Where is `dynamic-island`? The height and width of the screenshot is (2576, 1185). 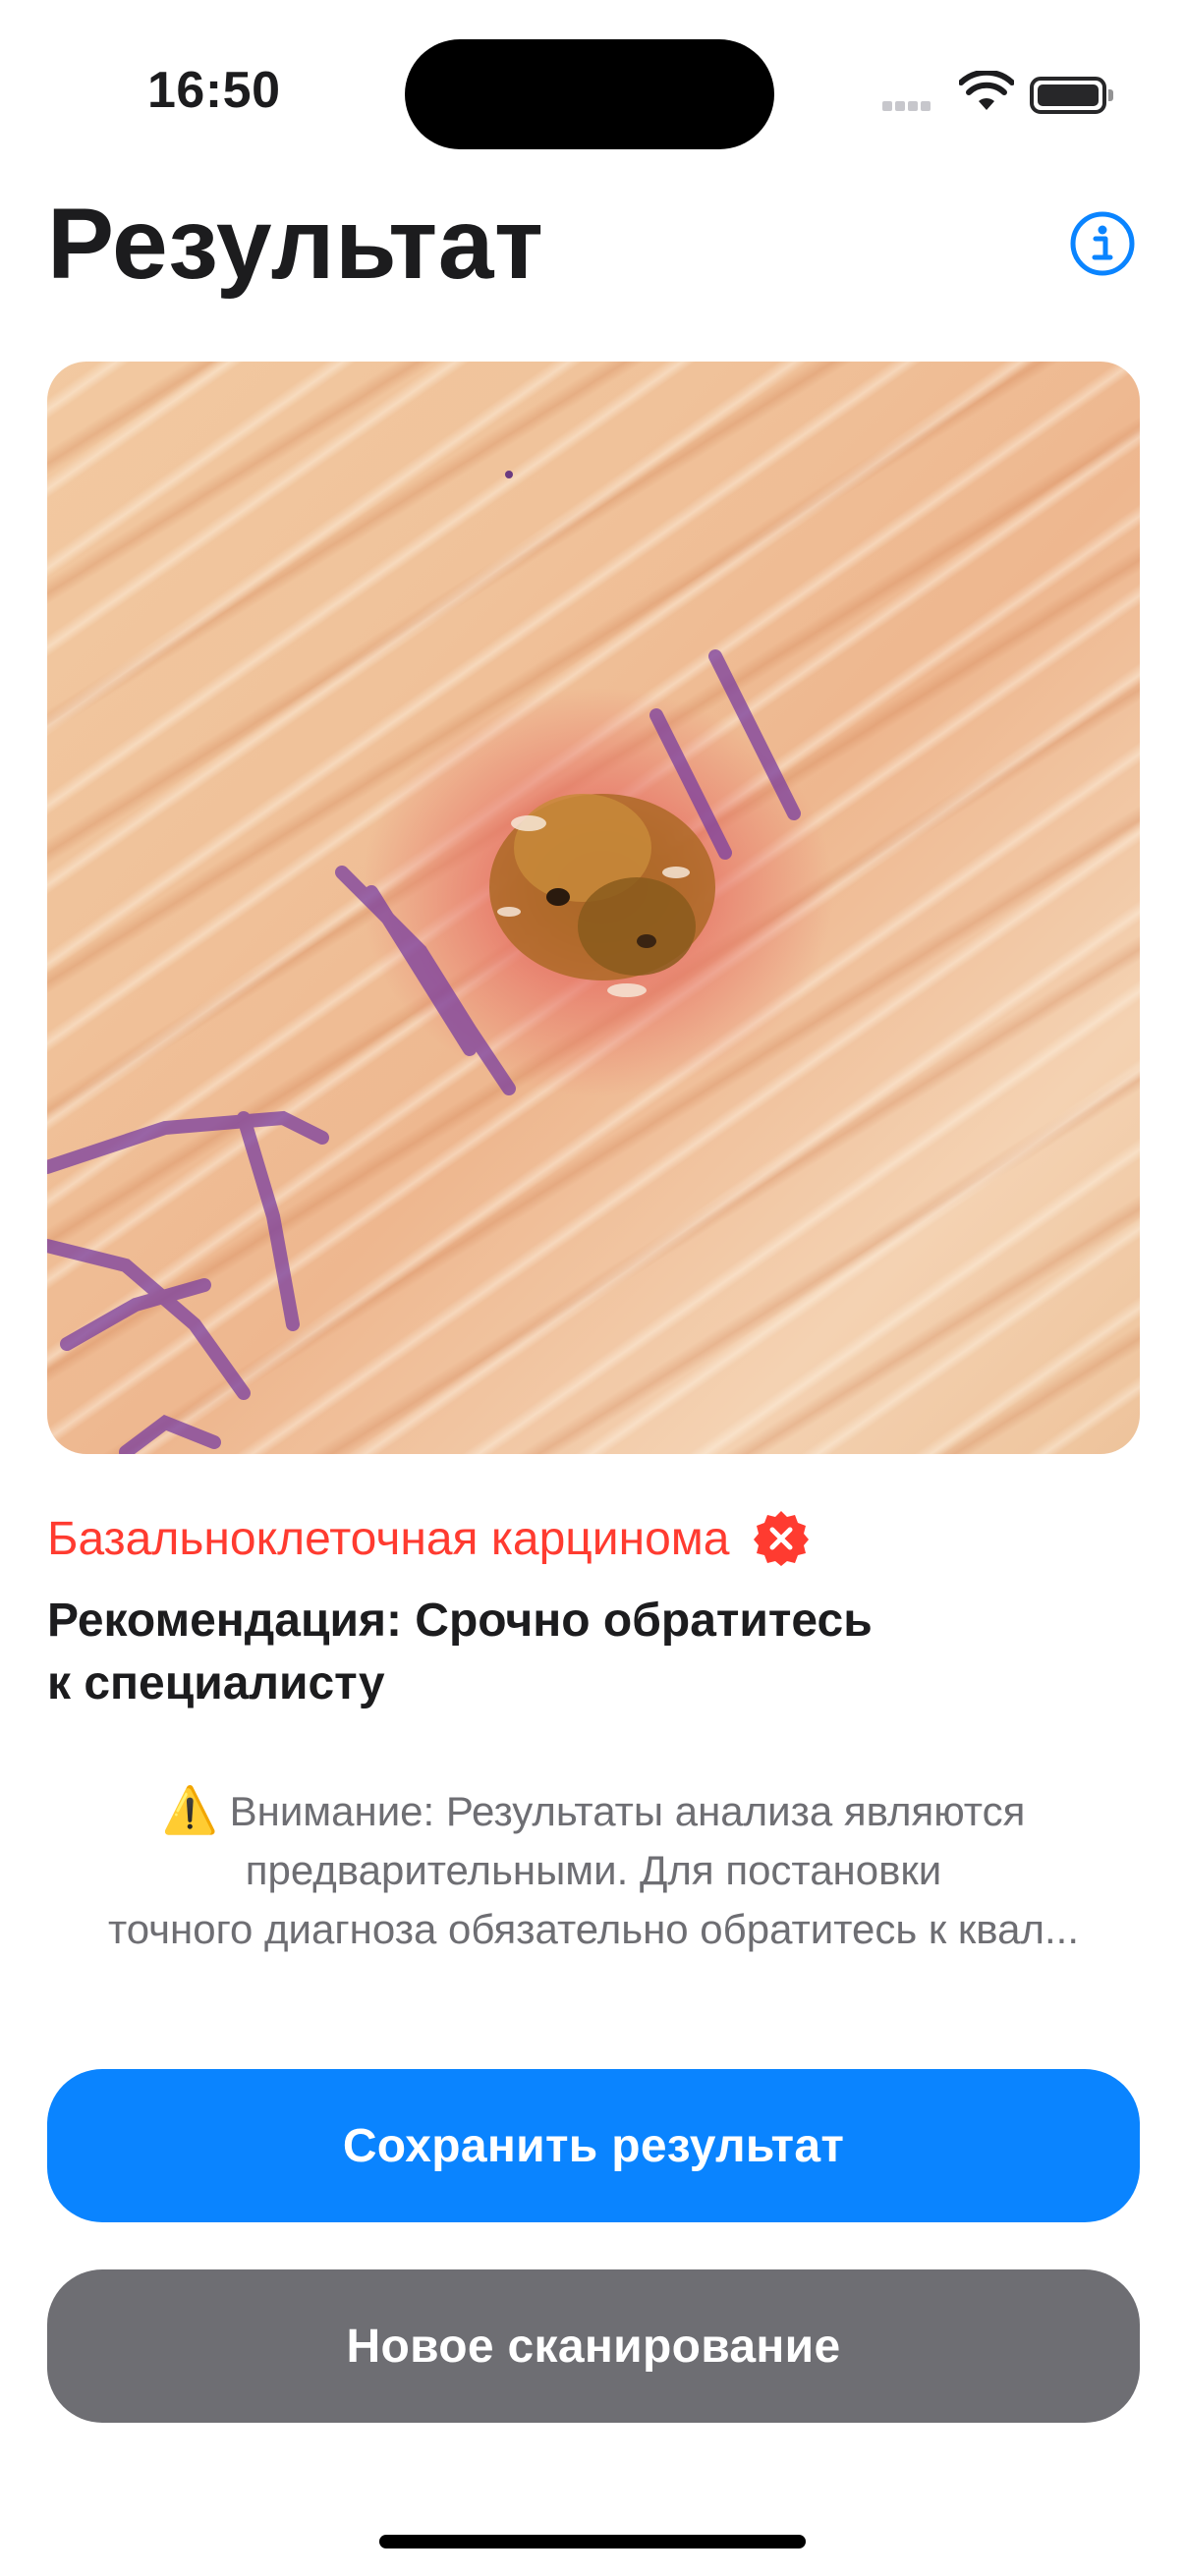 dynamic-island is located at coordinates (590, 94).